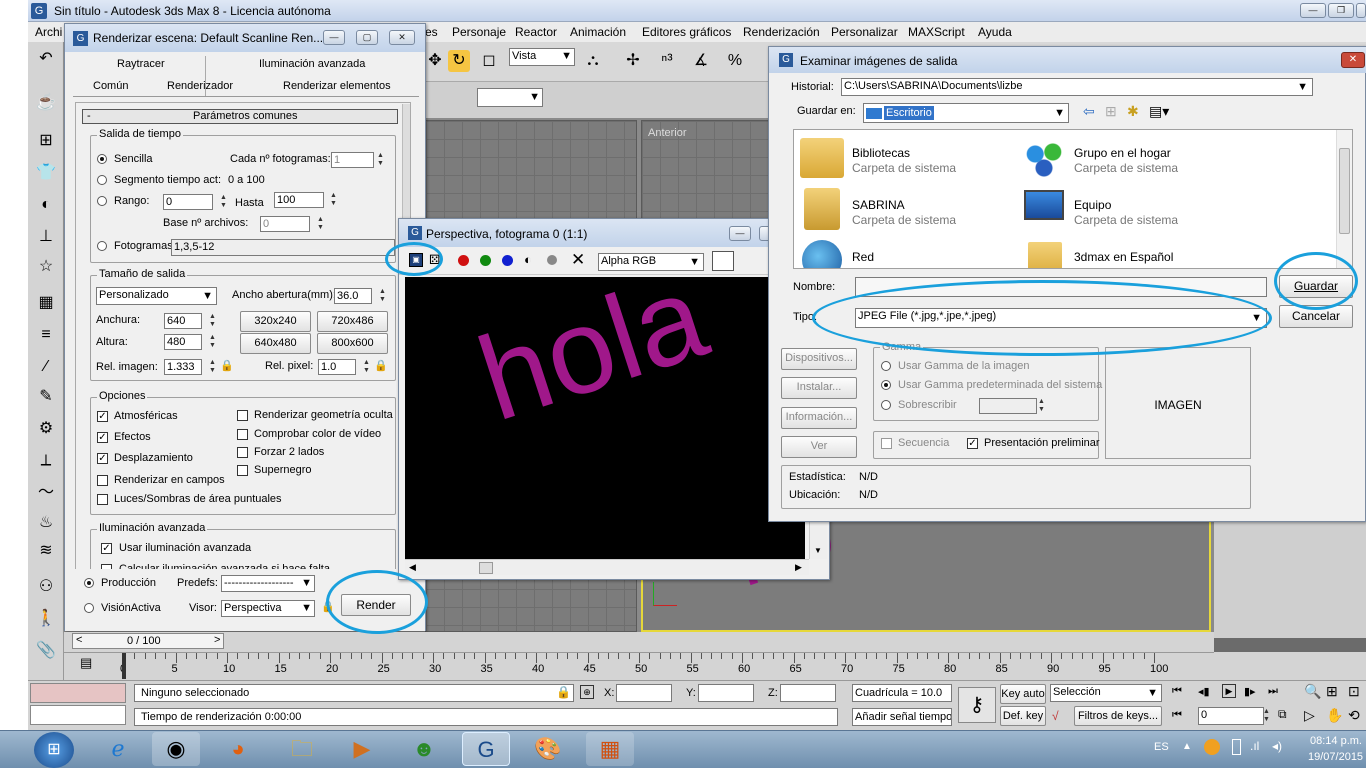  I want to click on reference-coordinate-select: Vista ▼, so click(542, 57).